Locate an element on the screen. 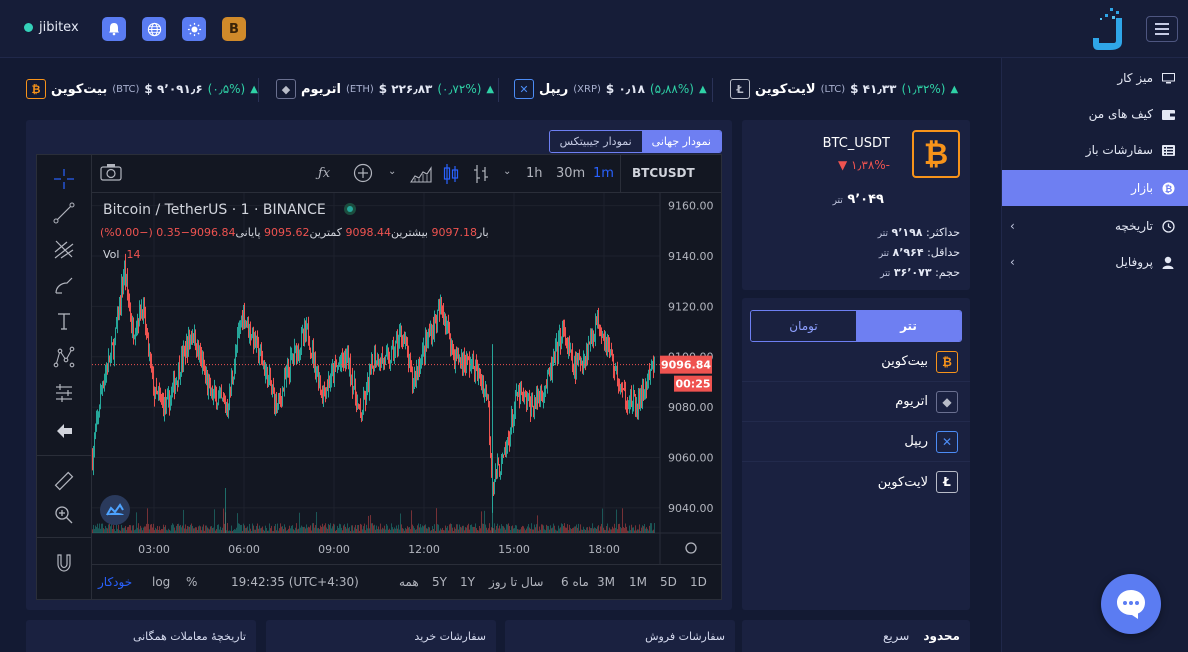 The width and height of the screenshot is (1188, 652). pattern-icon is located at coordinates (64, 357).